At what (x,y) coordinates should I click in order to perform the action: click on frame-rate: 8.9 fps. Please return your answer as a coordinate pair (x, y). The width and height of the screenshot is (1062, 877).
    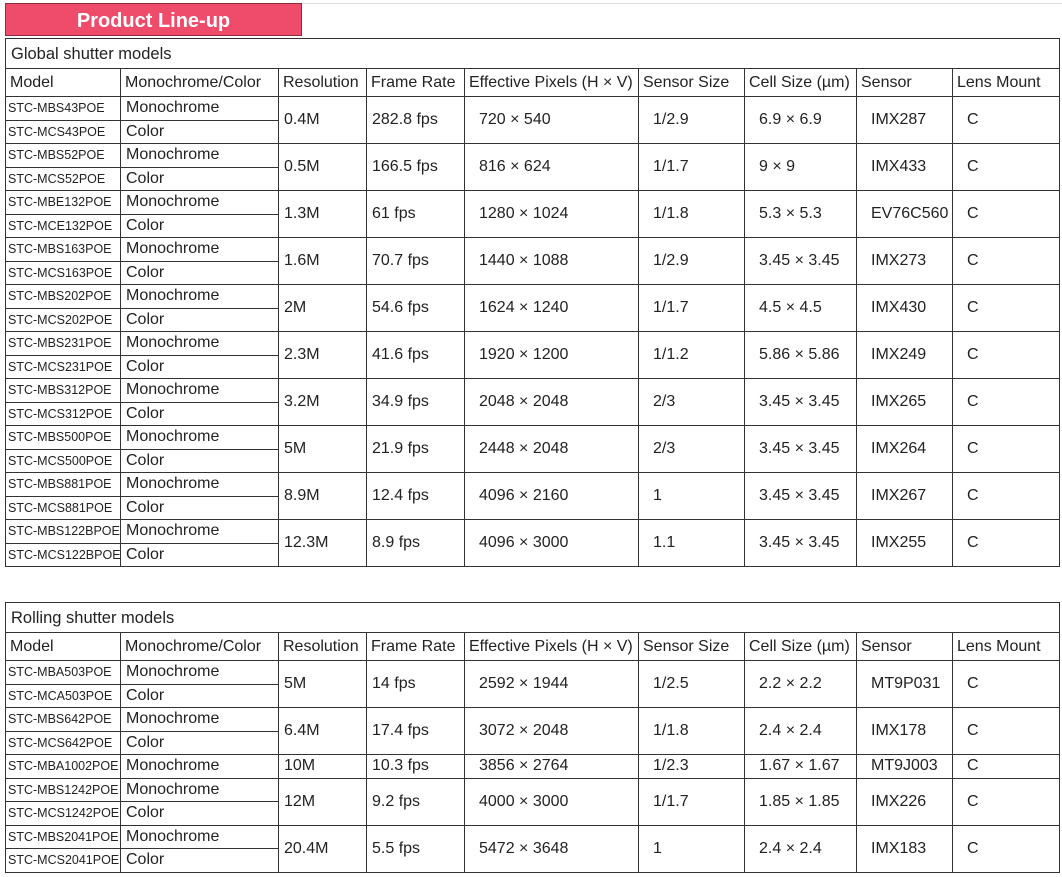
    Looking at the image, I should click on (415, 543).